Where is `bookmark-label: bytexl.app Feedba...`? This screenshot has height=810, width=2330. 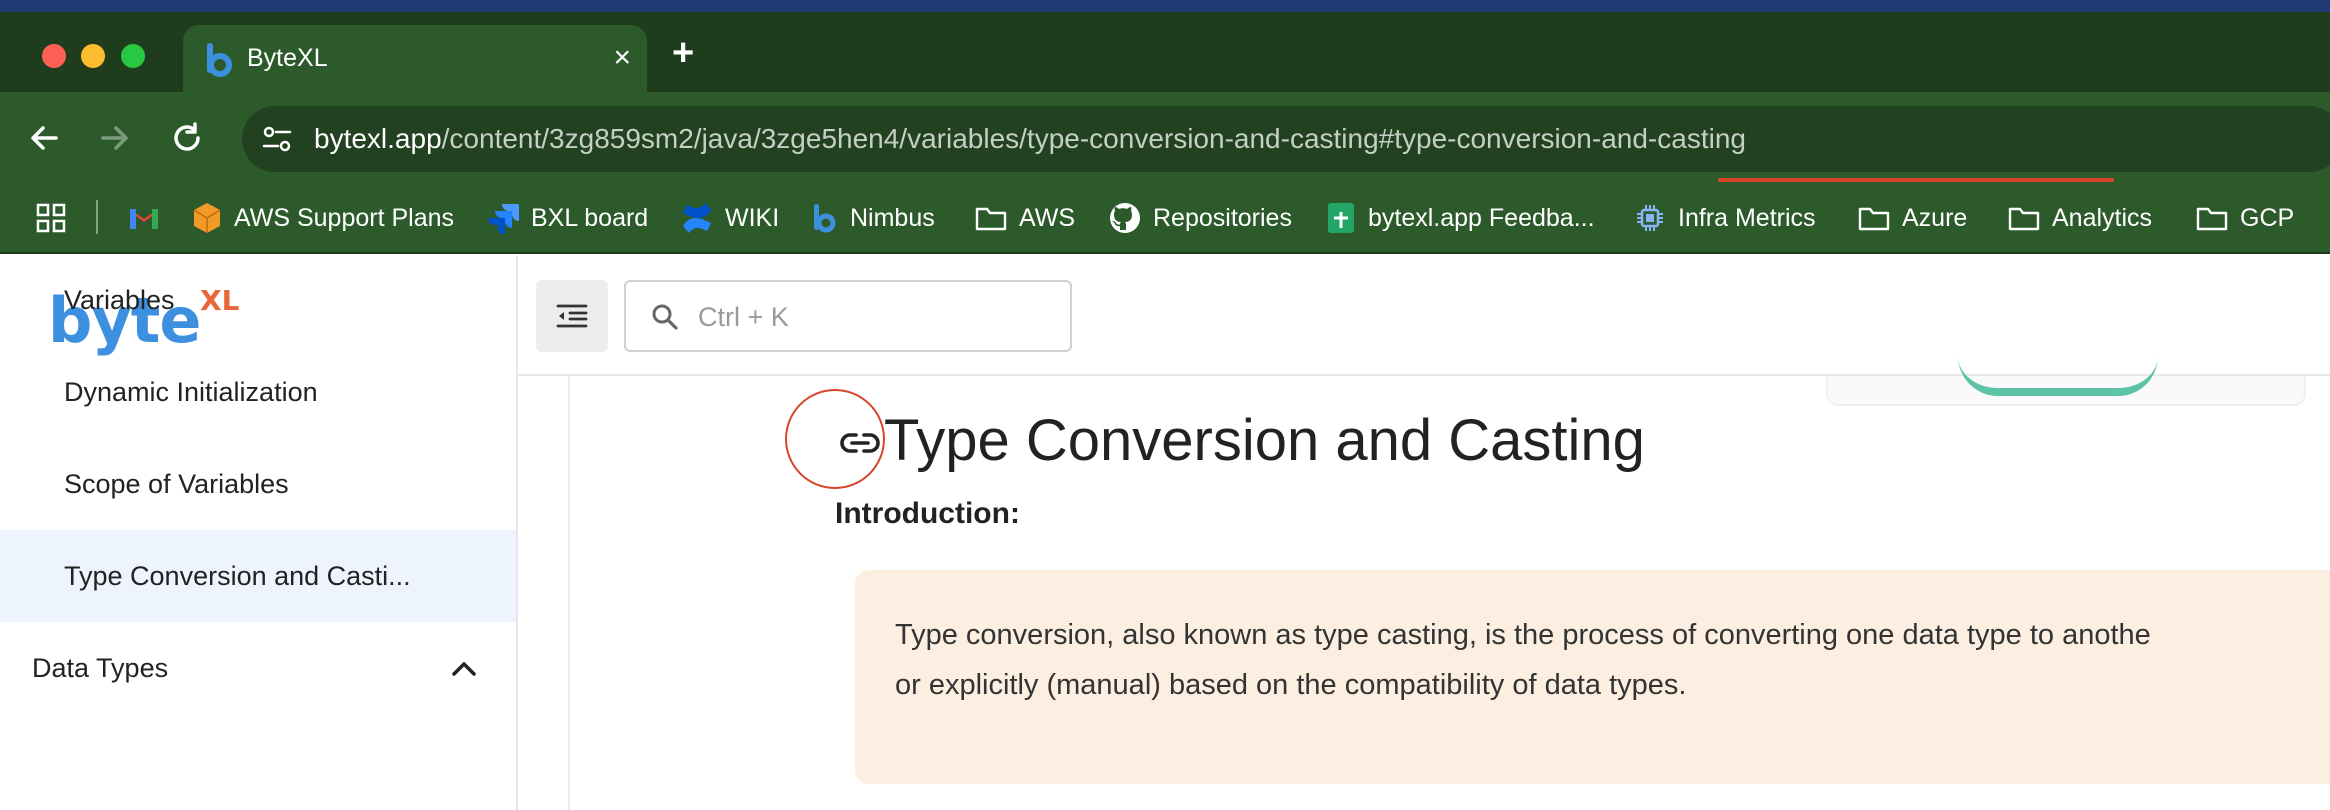 bookmark-label: bytexl.app Feedba... is located at coordinates (1481, 218).